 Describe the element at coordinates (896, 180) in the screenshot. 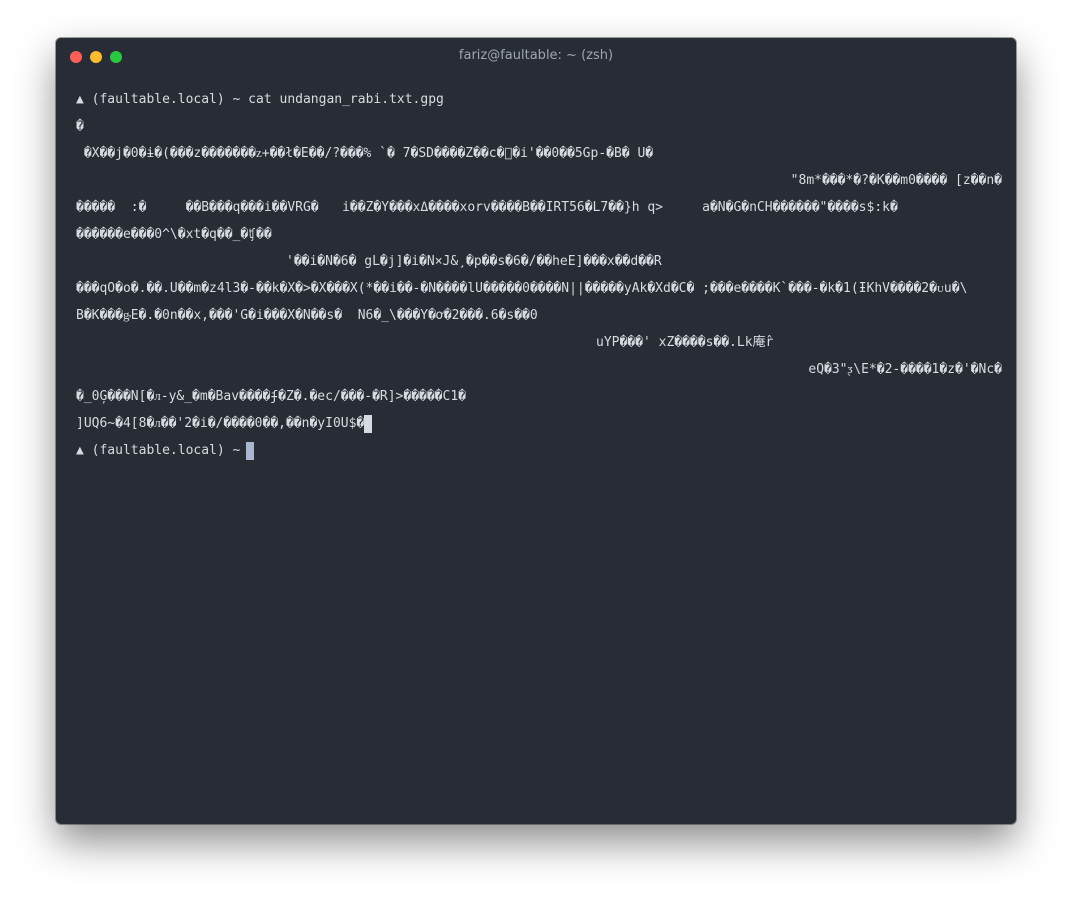

I see `output-line: "8m*���*�?�K��m0���� [z��n�` at that location.